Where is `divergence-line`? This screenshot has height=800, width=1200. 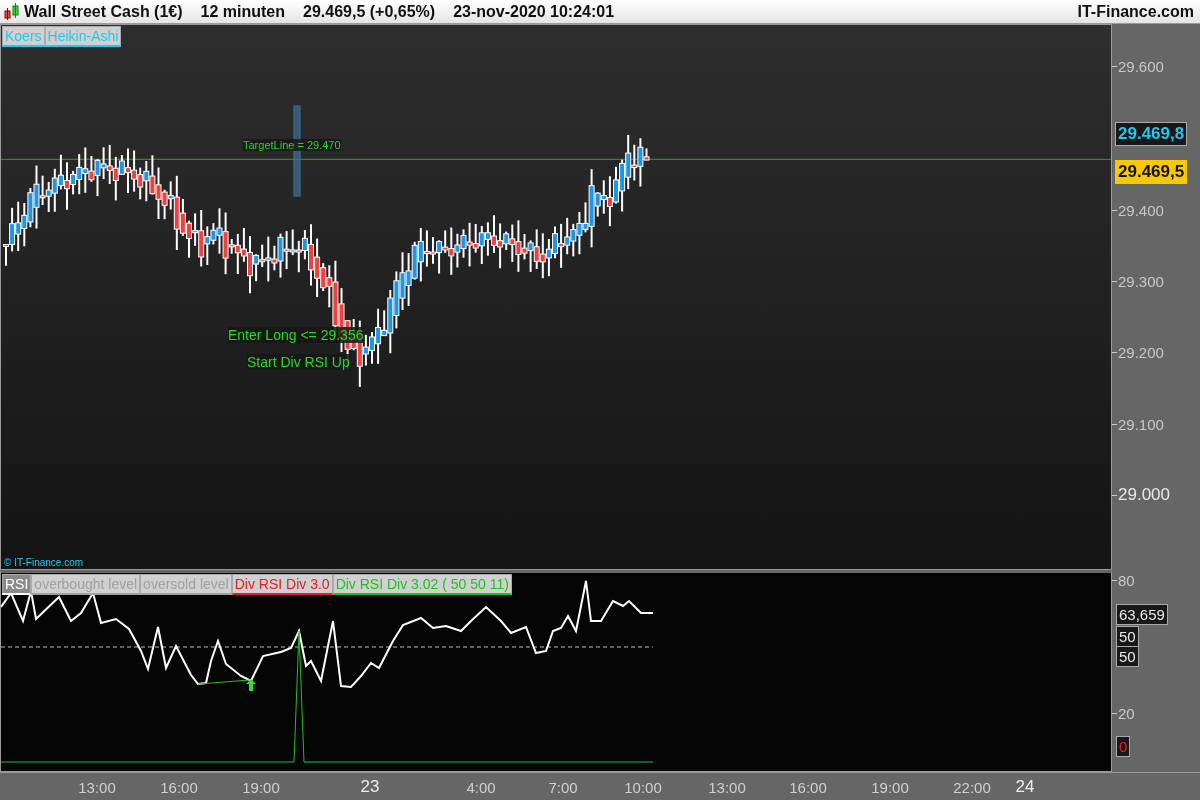 divergence-line is located at coordinates (224, 682).